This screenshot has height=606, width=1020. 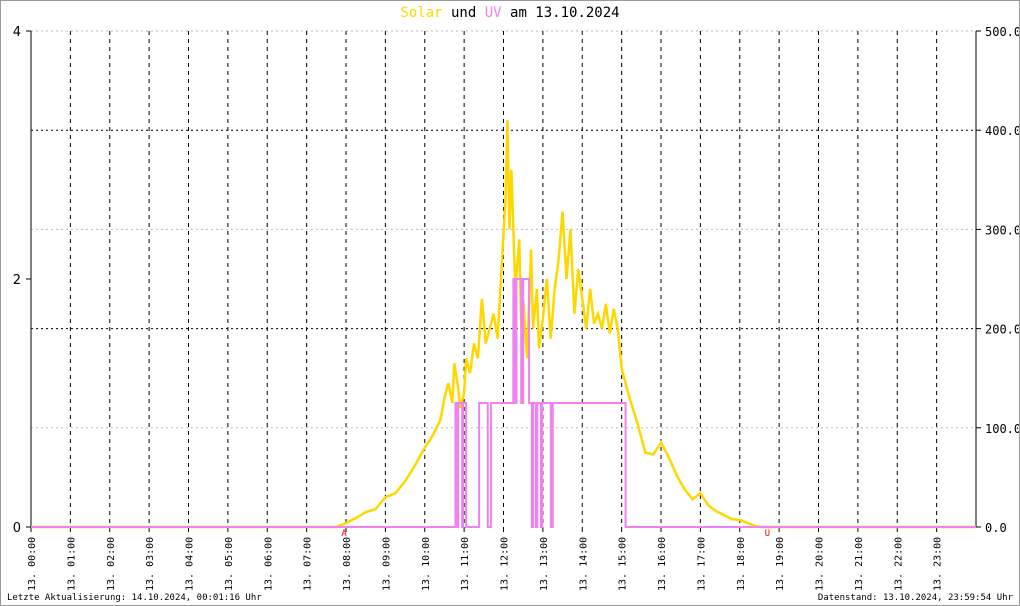 What do you see at coordinates (347, 564) in the screenshot?
I see `x-tick-label: 13. 08:00` at bounding box center [347, 564].